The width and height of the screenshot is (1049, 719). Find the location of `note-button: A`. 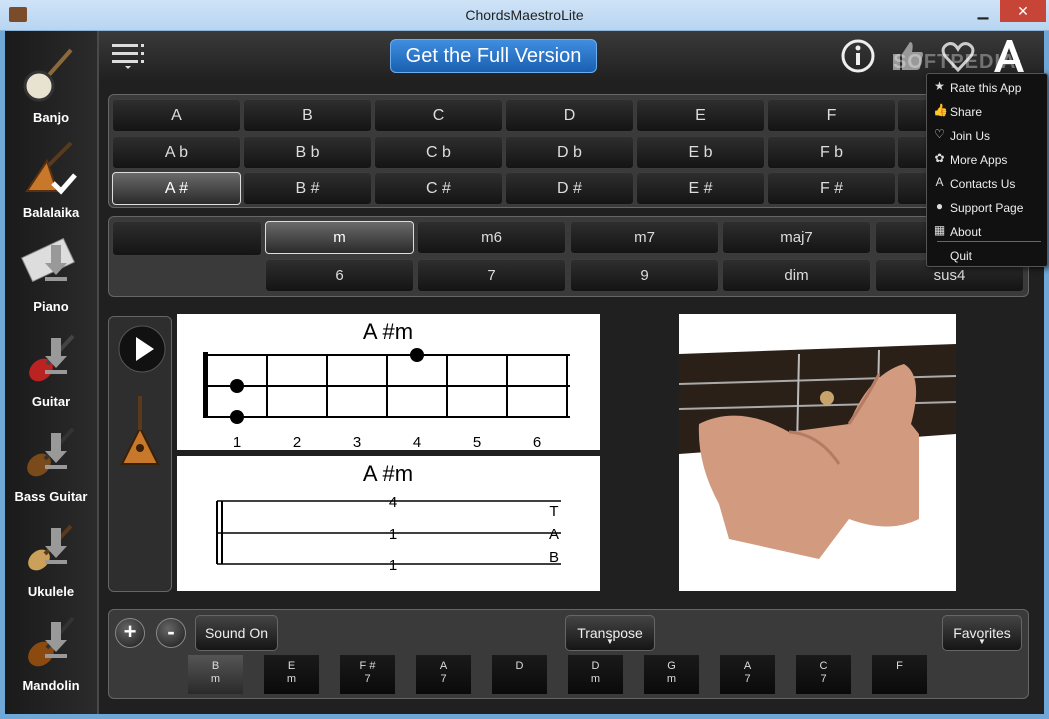

note-button: A is located at coordinates (176, 115).